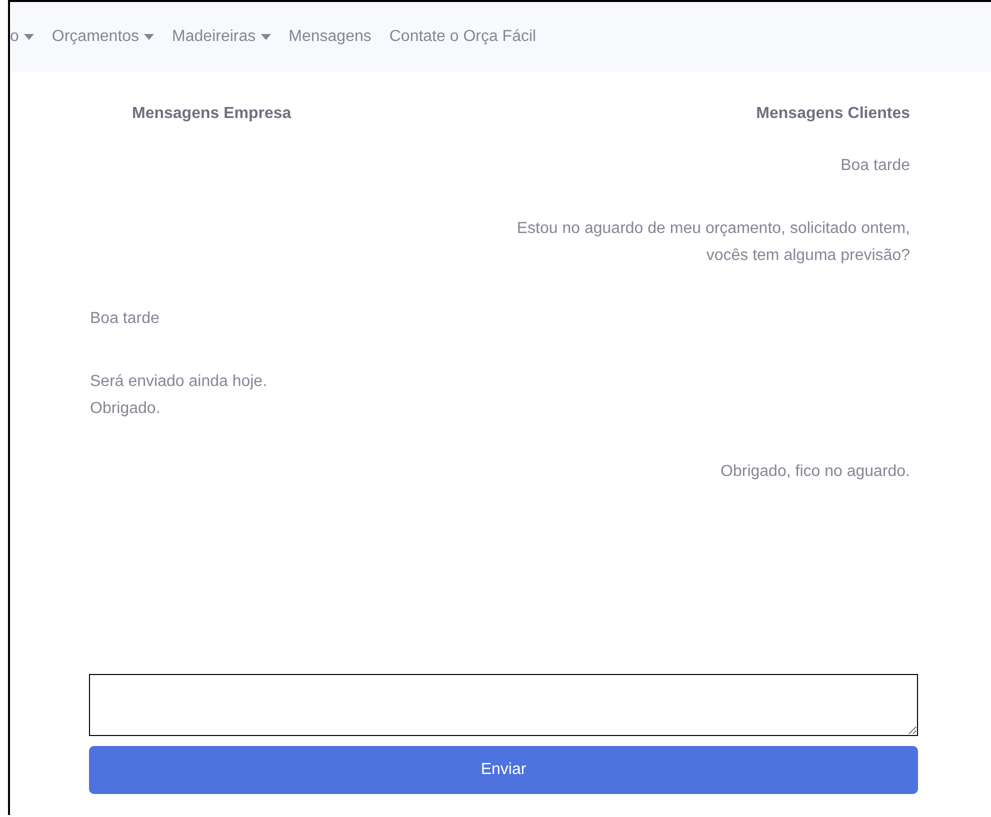 The width and height of the screenshot is (991, 817). Describe the element at coordinates (713, 242) in the screenshot. I see `message-text: Estou no aguardo de meu orçamento, solicitado ontem, vocês tem alguma previsão?` at that location.